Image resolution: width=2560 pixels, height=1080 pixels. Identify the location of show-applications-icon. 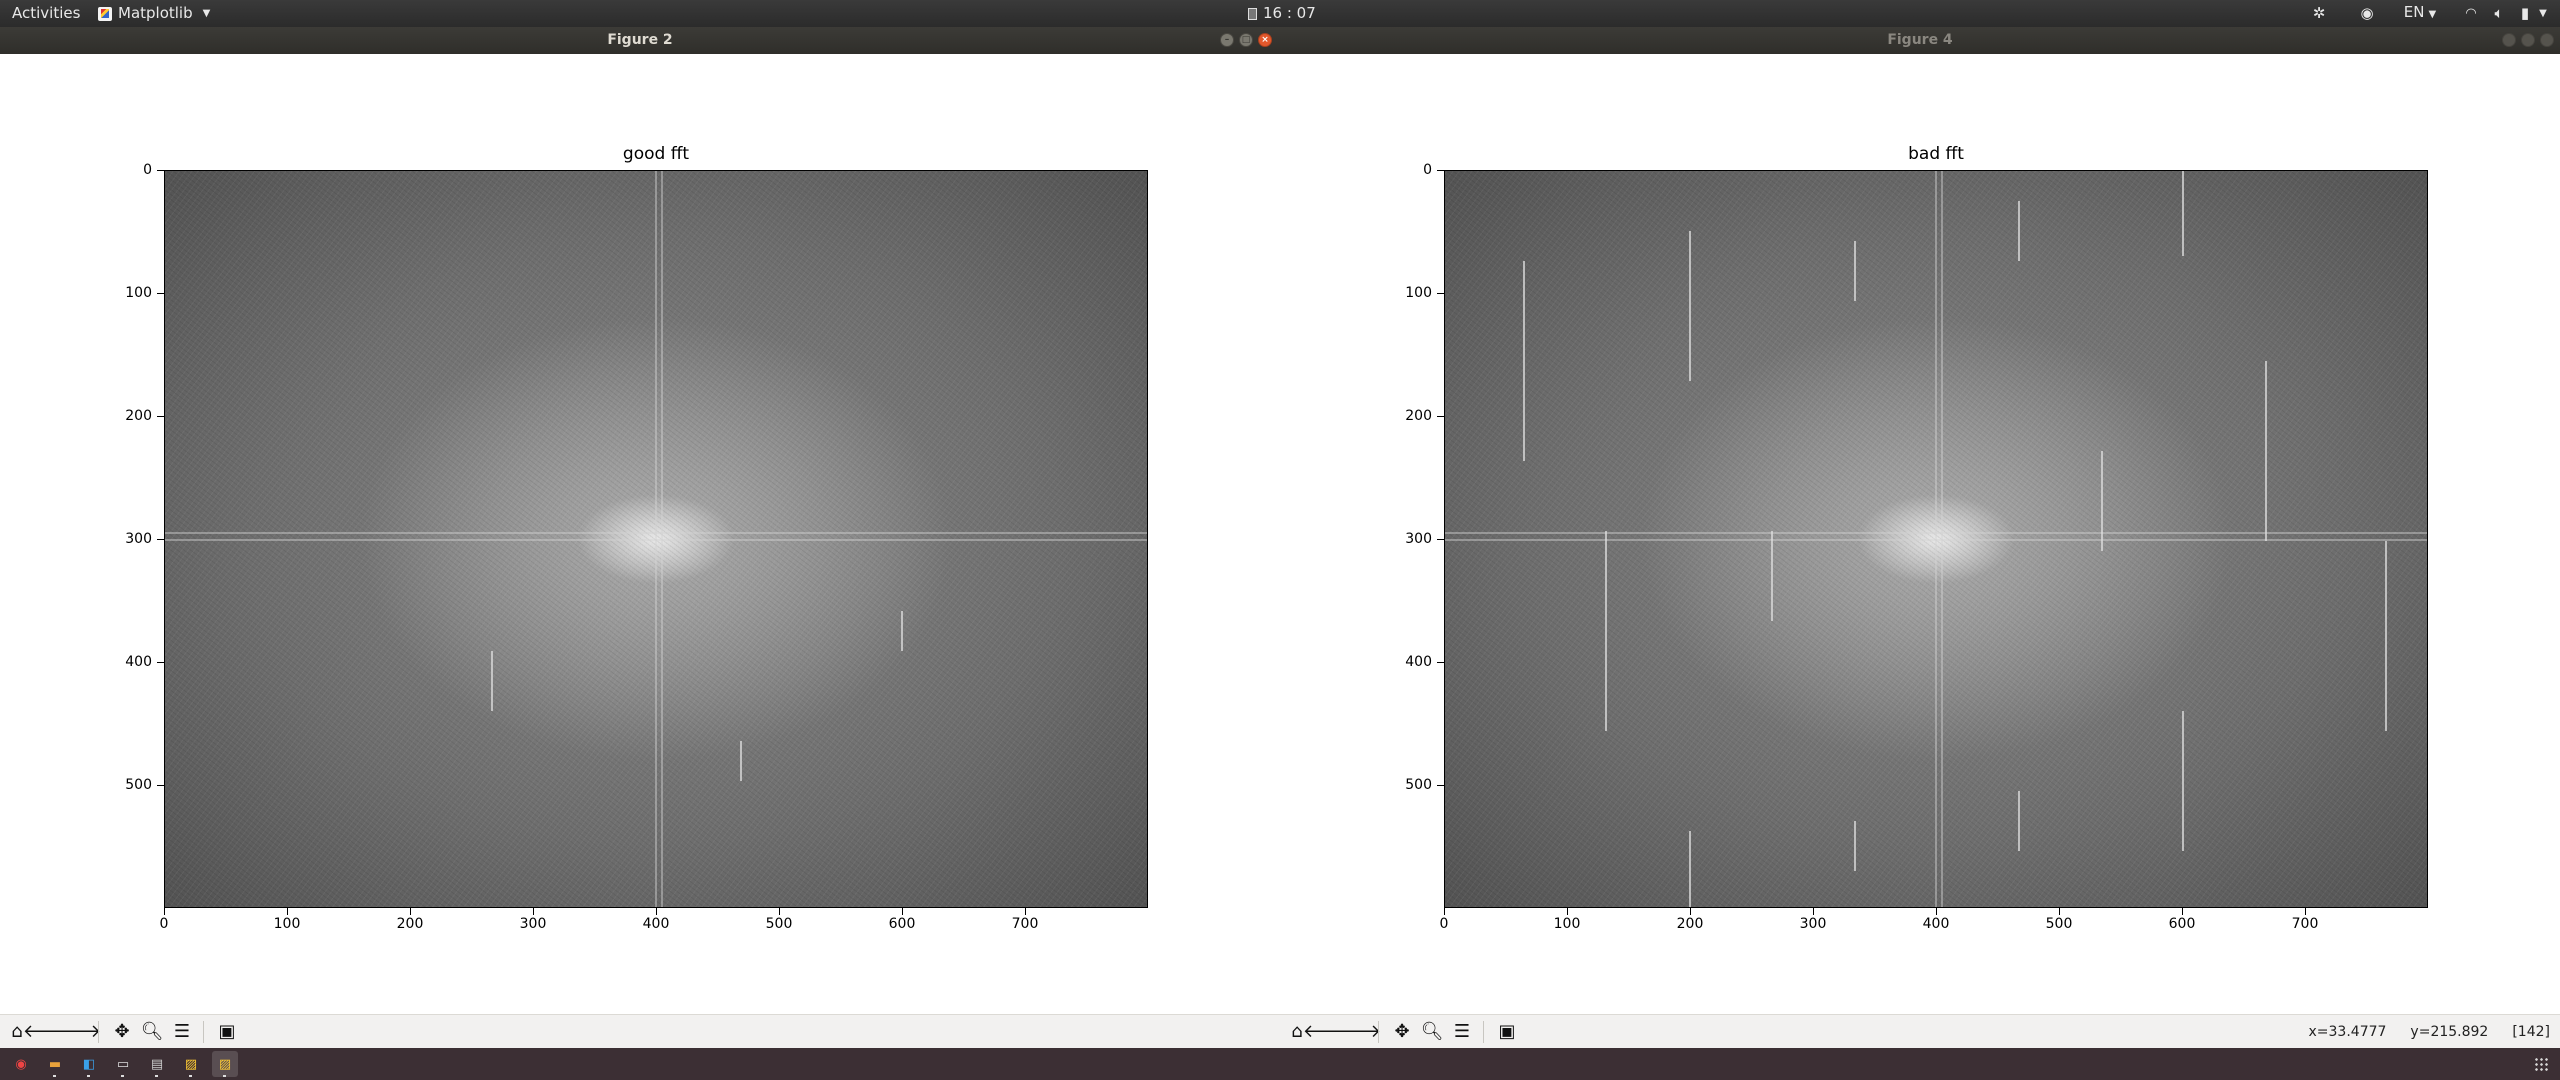
(2541, 1064).